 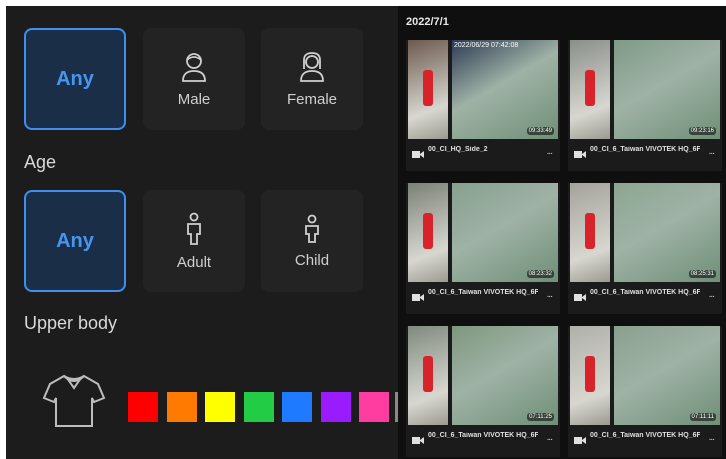 I want to click on age-option-adult: Adult, so click(x=194, y=241).